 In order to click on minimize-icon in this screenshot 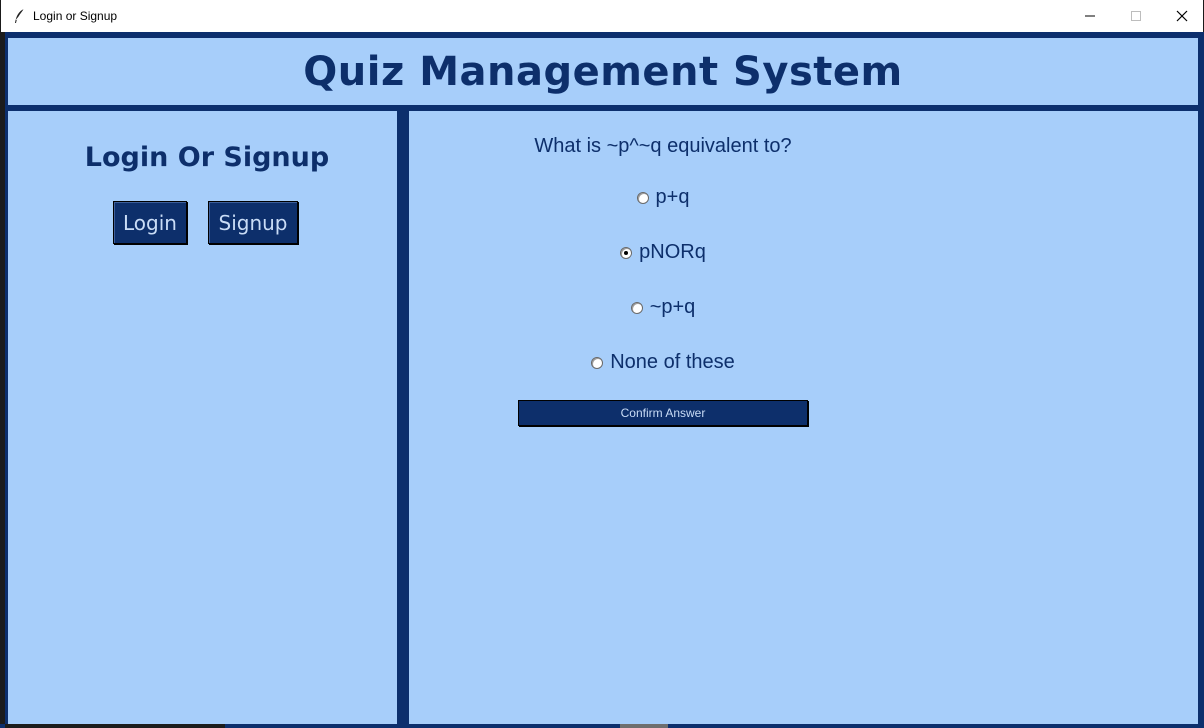, I will do `click(1090, 16)`.